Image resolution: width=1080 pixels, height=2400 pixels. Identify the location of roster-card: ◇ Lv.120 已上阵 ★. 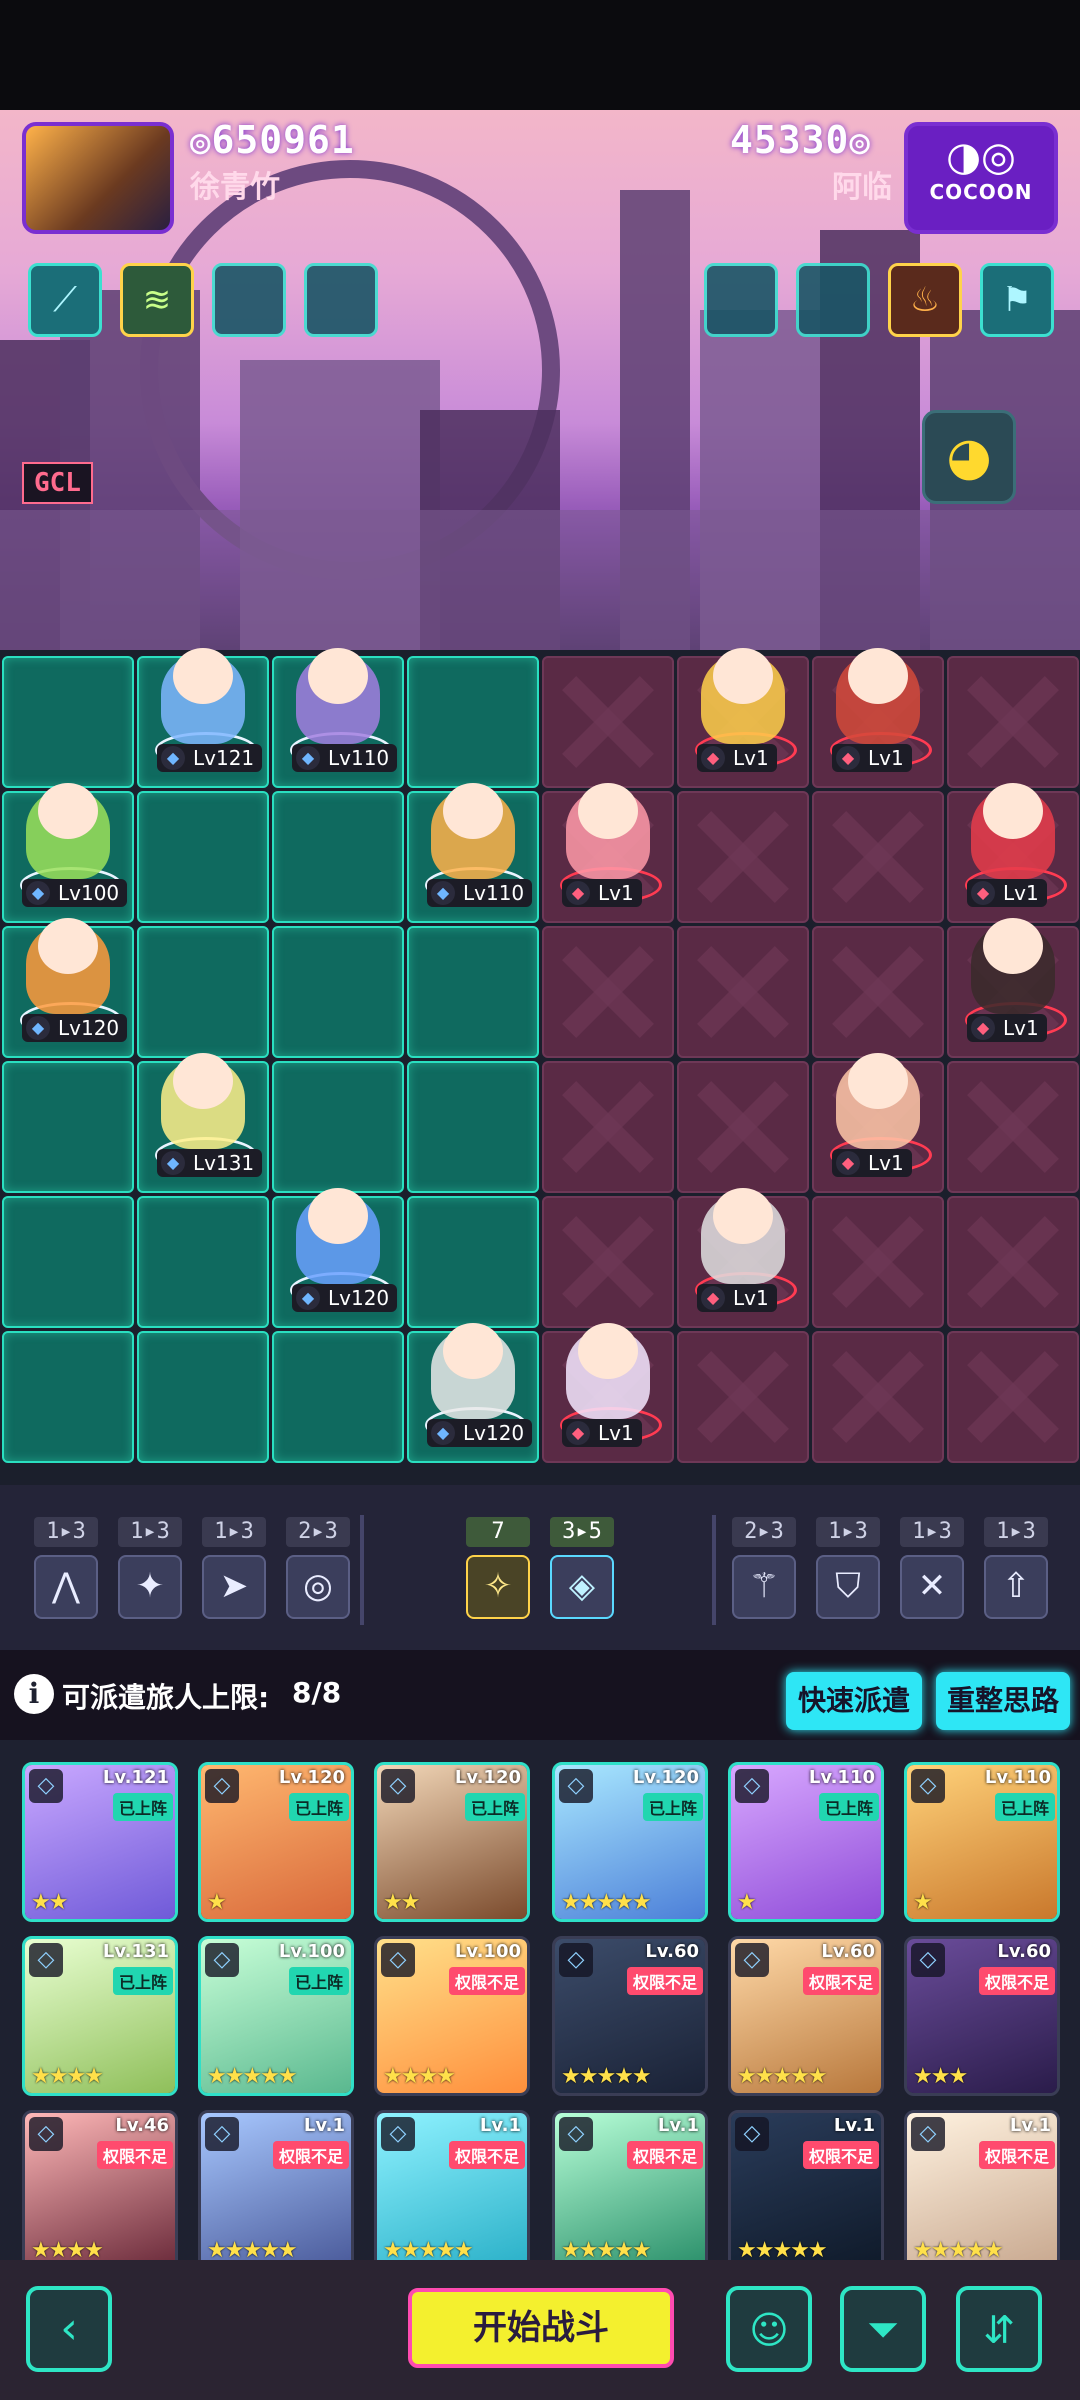
(276, 1842).